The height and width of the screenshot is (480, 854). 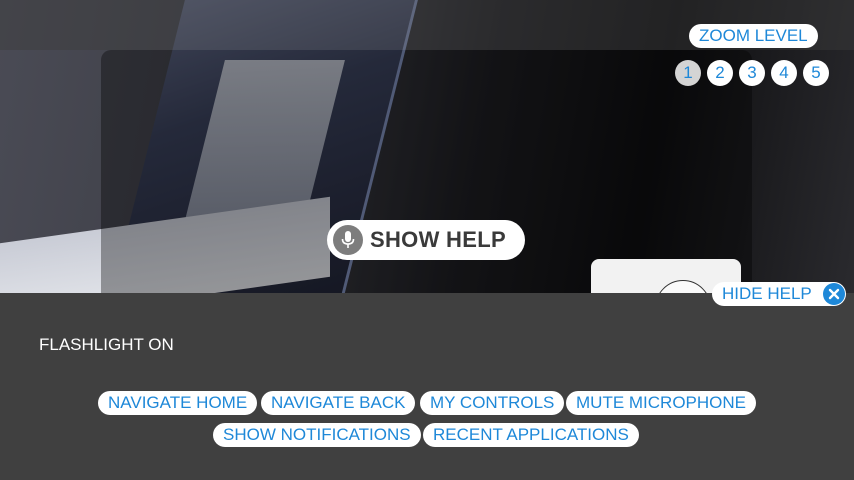 What do you see at coordinates (338, 403) in the screenshot?
I see `navigate-back-command: NAVIGATE BACK` at bounding box center [338, 403].